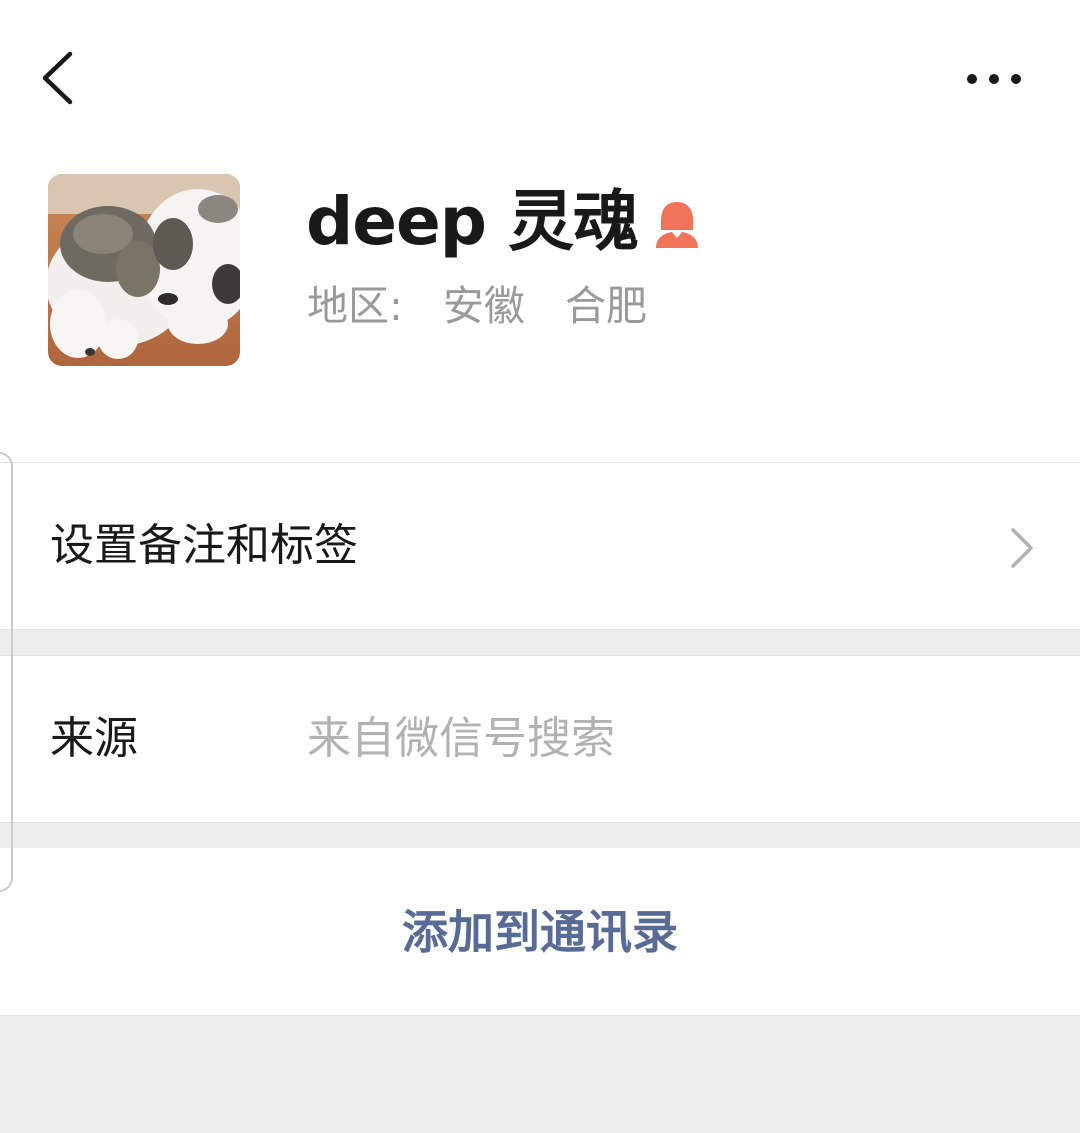 Image resolution: width=1080 pixels, height=1133 pixels. I want to click on add-to-contacts-button: 添加到通讯录, so click(540, 932).